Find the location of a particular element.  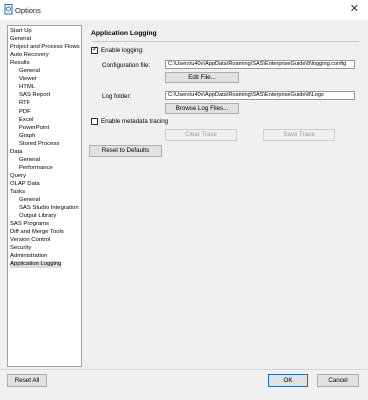

metadata-tracing-checkbox is located at coordinates (94, 121).